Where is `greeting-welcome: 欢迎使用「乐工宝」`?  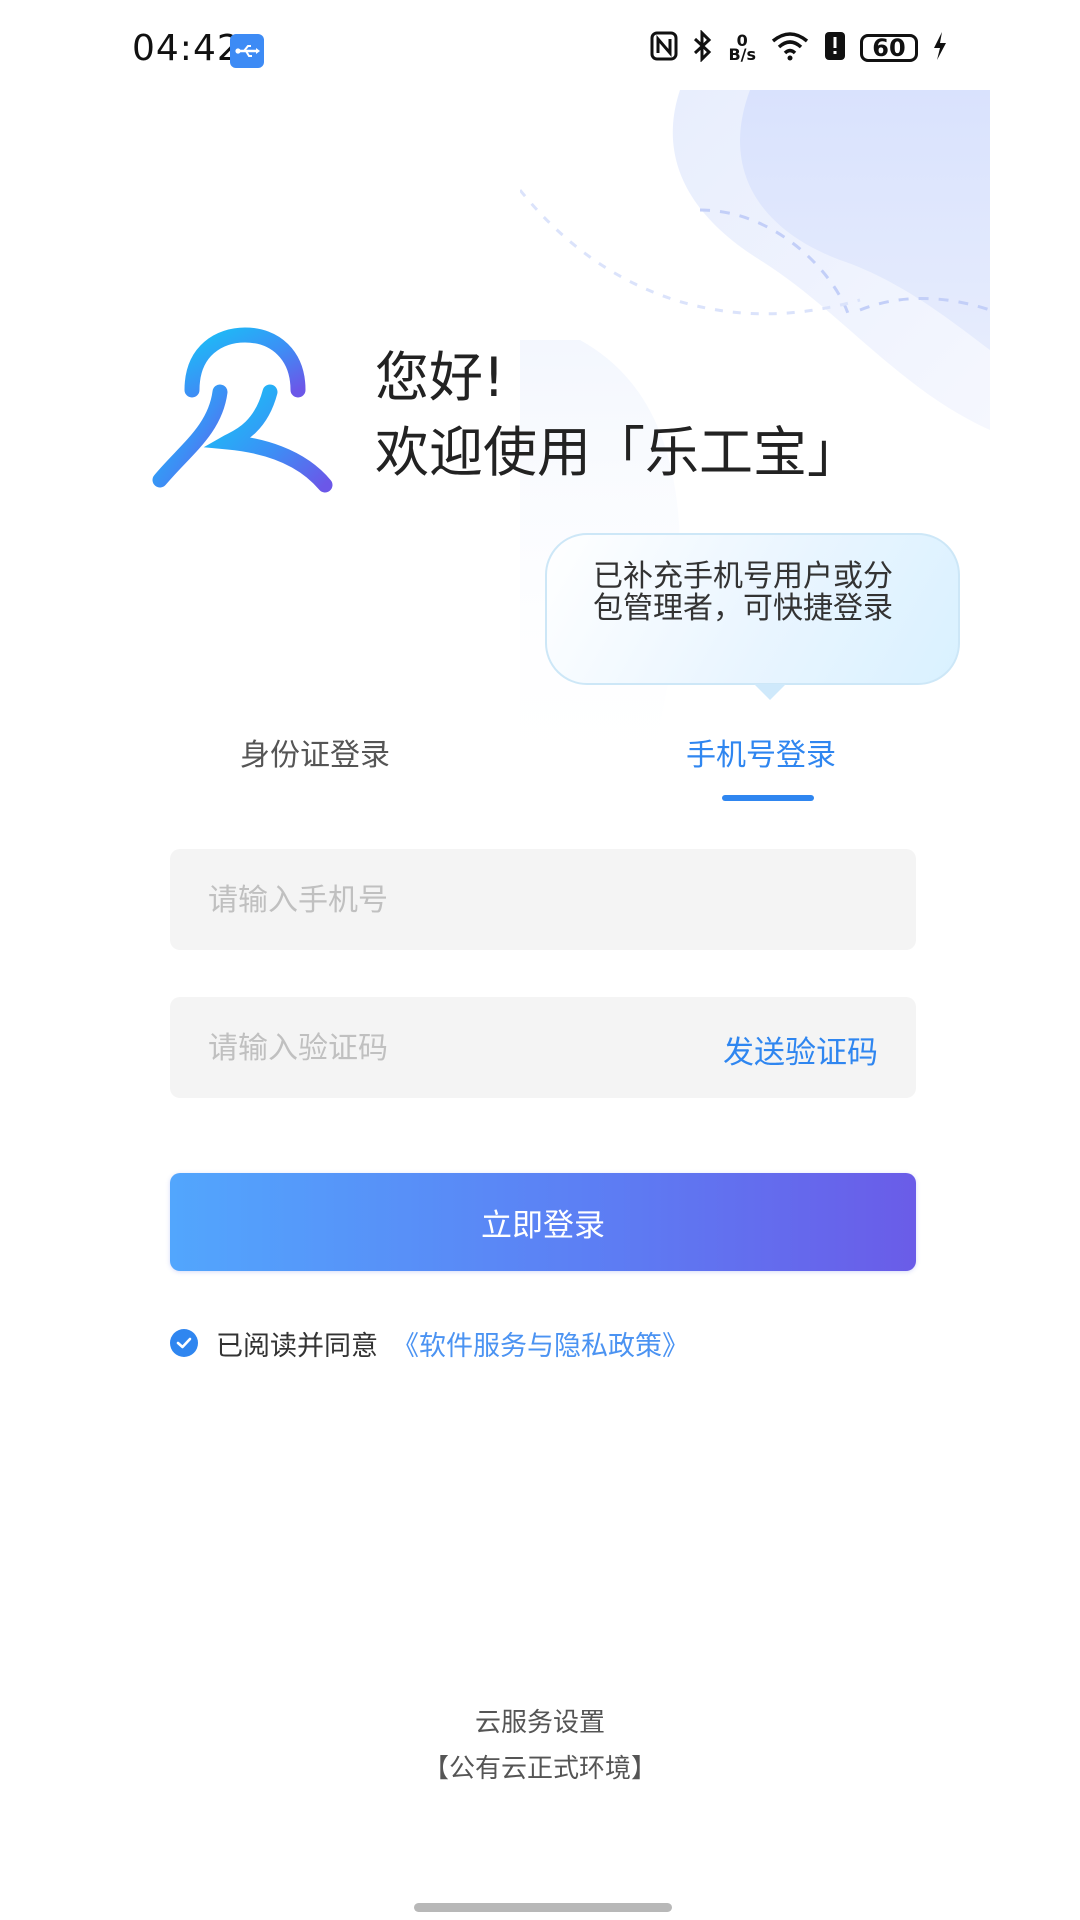 greeting-welcome: 欢迎使用「乐工宝」 is located at coordinates (618, 452).